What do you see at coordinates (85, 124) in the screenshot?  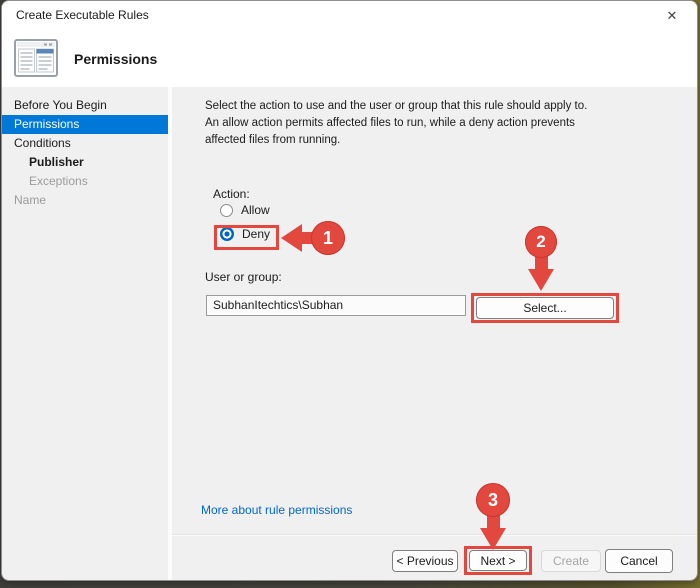 I see `sidebar-item-permissions: Permissions` at bounding box center [85, 124].